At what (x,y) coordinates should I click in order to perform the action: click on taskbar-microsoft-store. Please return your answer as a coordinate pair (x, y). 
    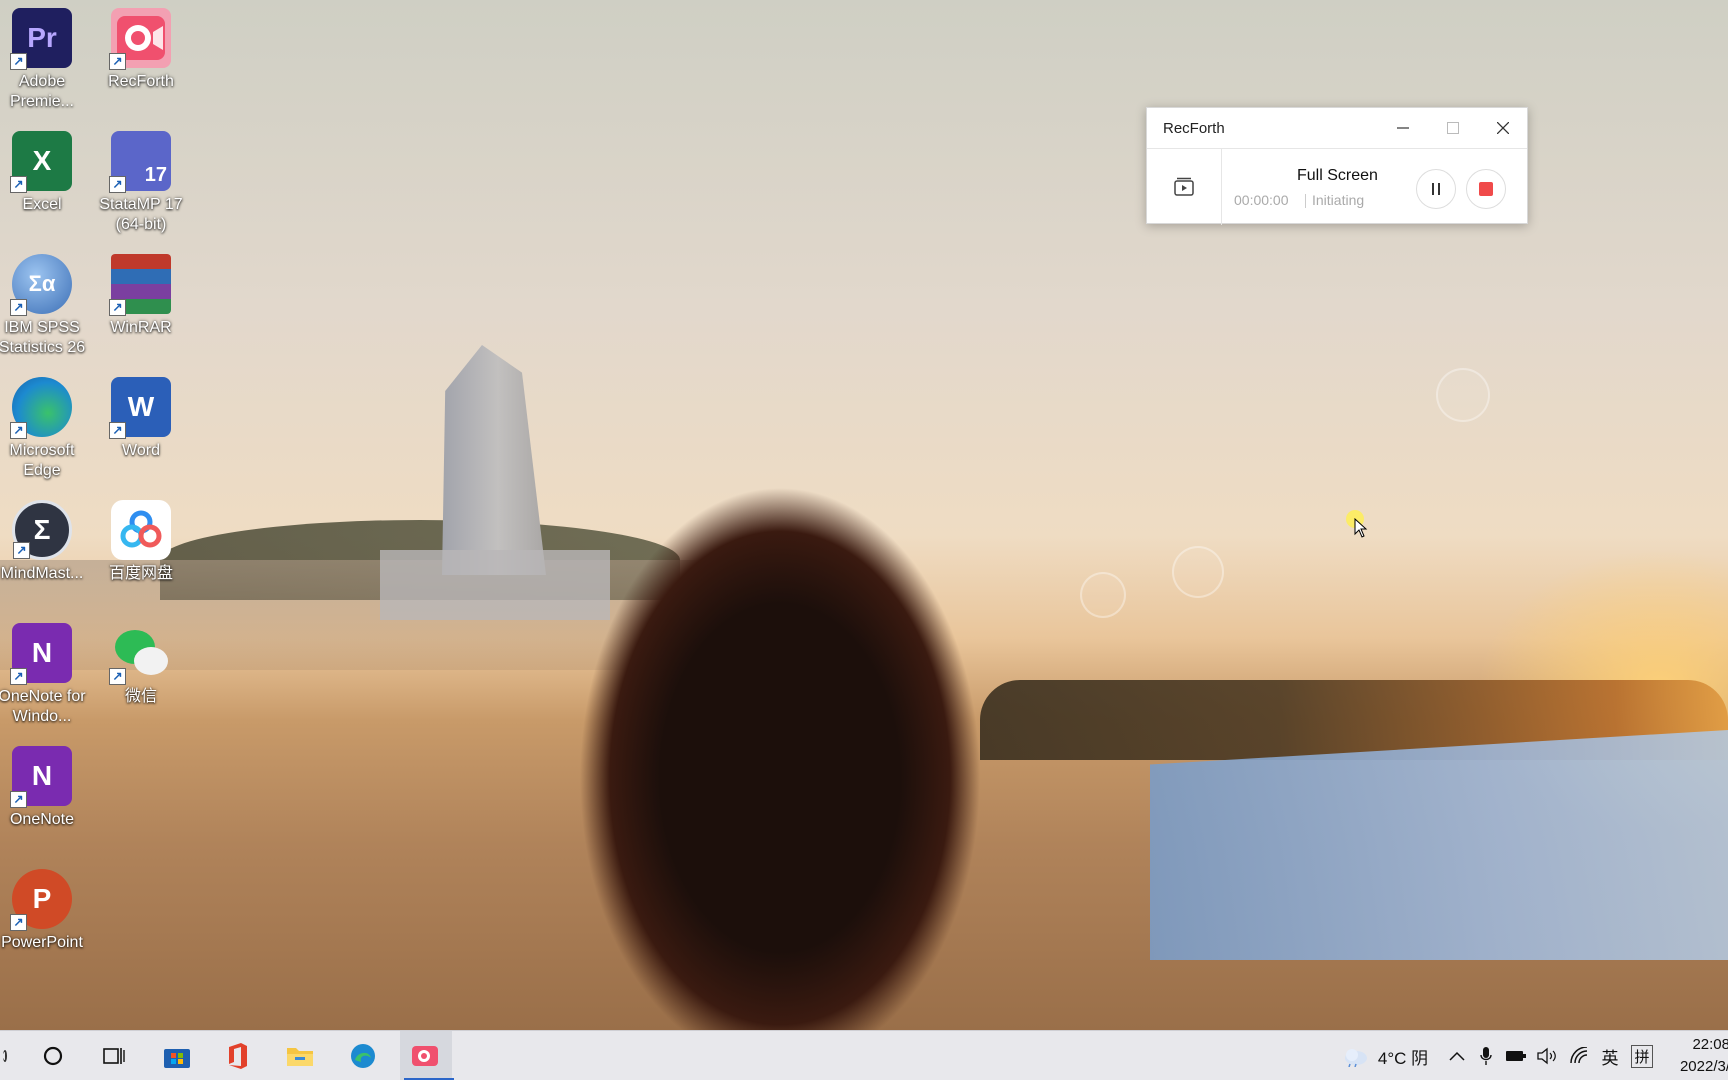
    Looking at the image, I should click on (177, 1055).